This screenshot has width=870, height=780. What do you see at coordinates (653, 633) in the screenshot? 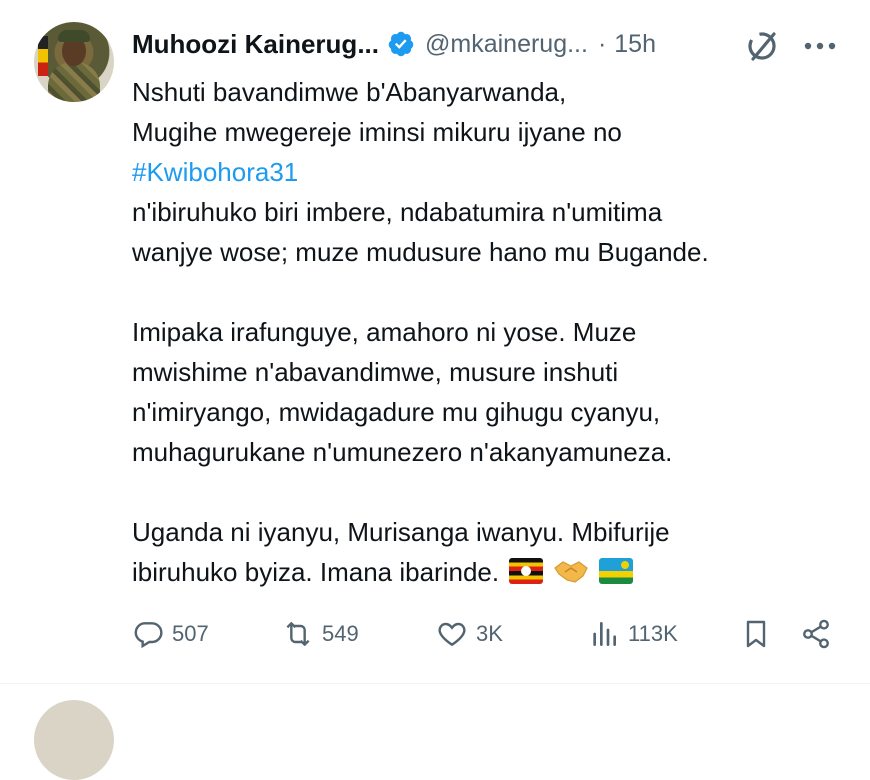
I see `views-count: 113K` at bounding box center [653, 633].